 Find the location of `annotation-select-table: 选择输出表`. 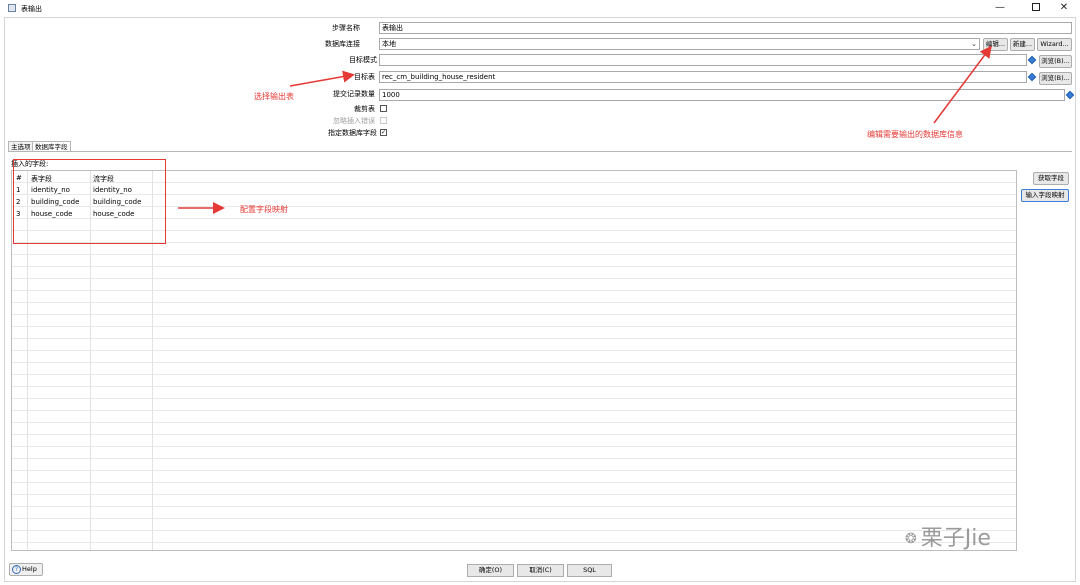

annotation-select-table: 选择输出表 is located at coordinates (274, 96).